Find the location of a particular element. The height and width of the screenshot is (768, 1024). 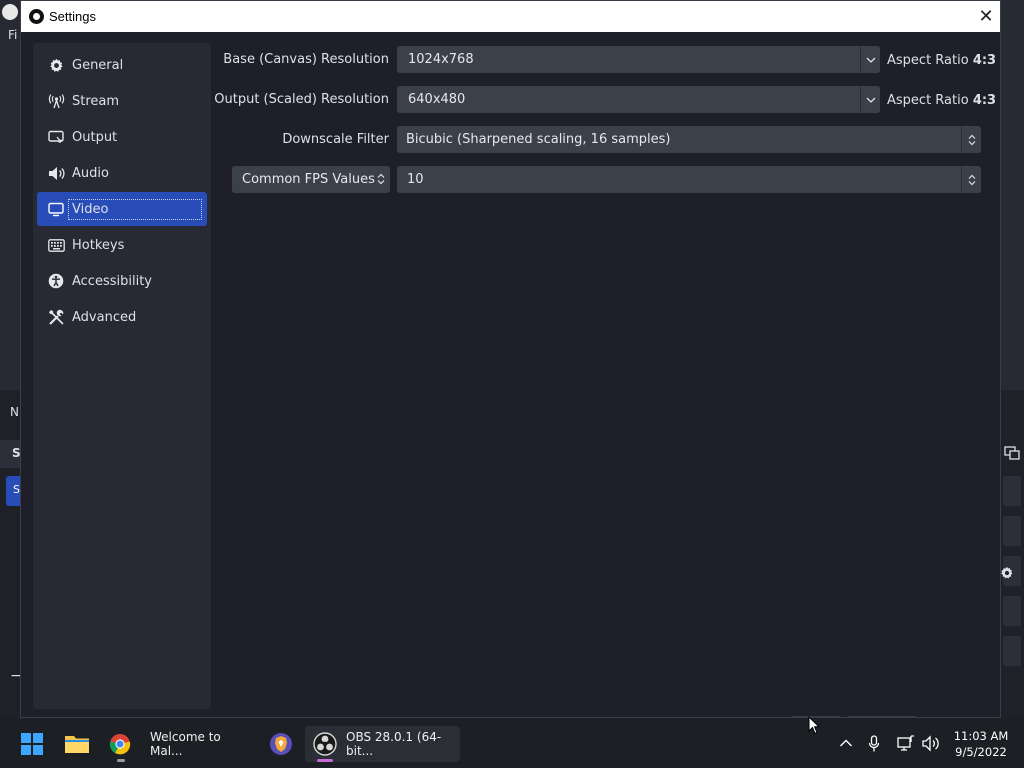

base-aspect-ratio: Aspect Ratio 4:3 is located at coordinates (941, 60).